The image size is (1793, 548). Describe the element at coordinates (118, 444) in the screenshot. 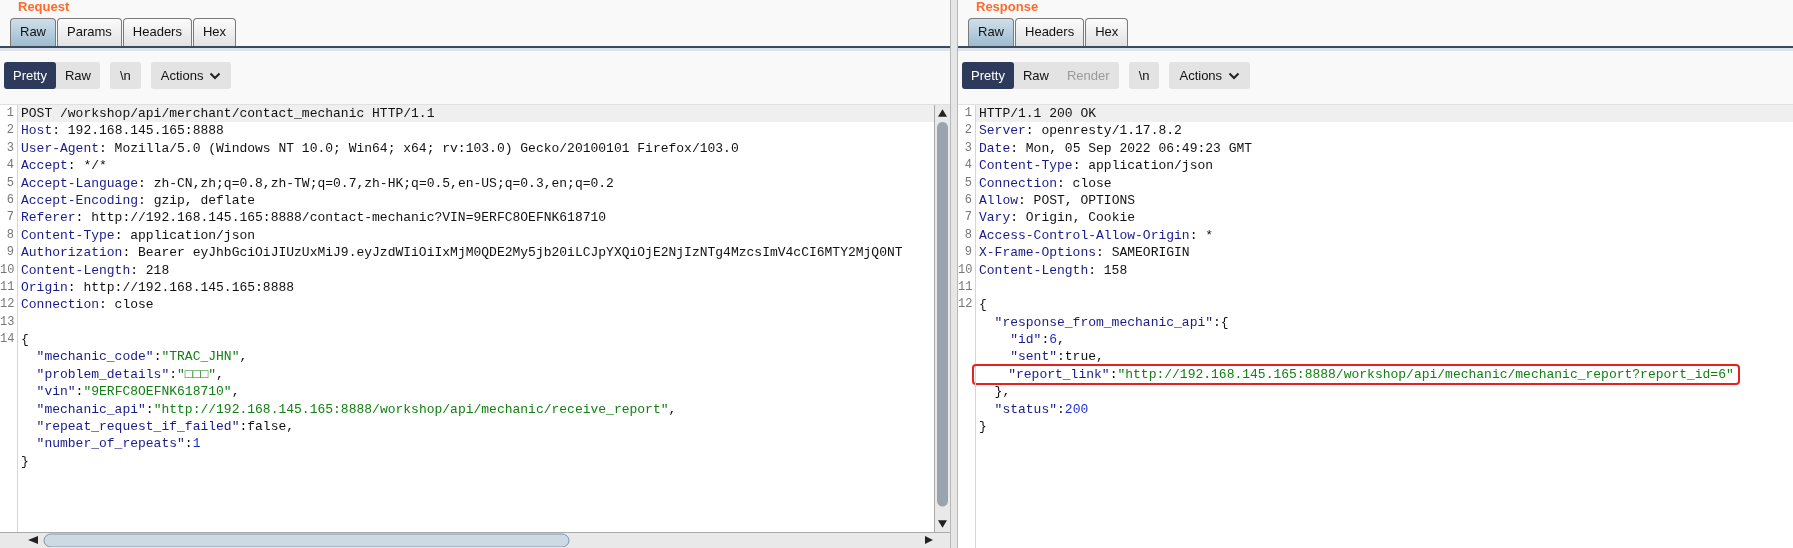

I see `code-line: "number_of_repeats":1` at that location.